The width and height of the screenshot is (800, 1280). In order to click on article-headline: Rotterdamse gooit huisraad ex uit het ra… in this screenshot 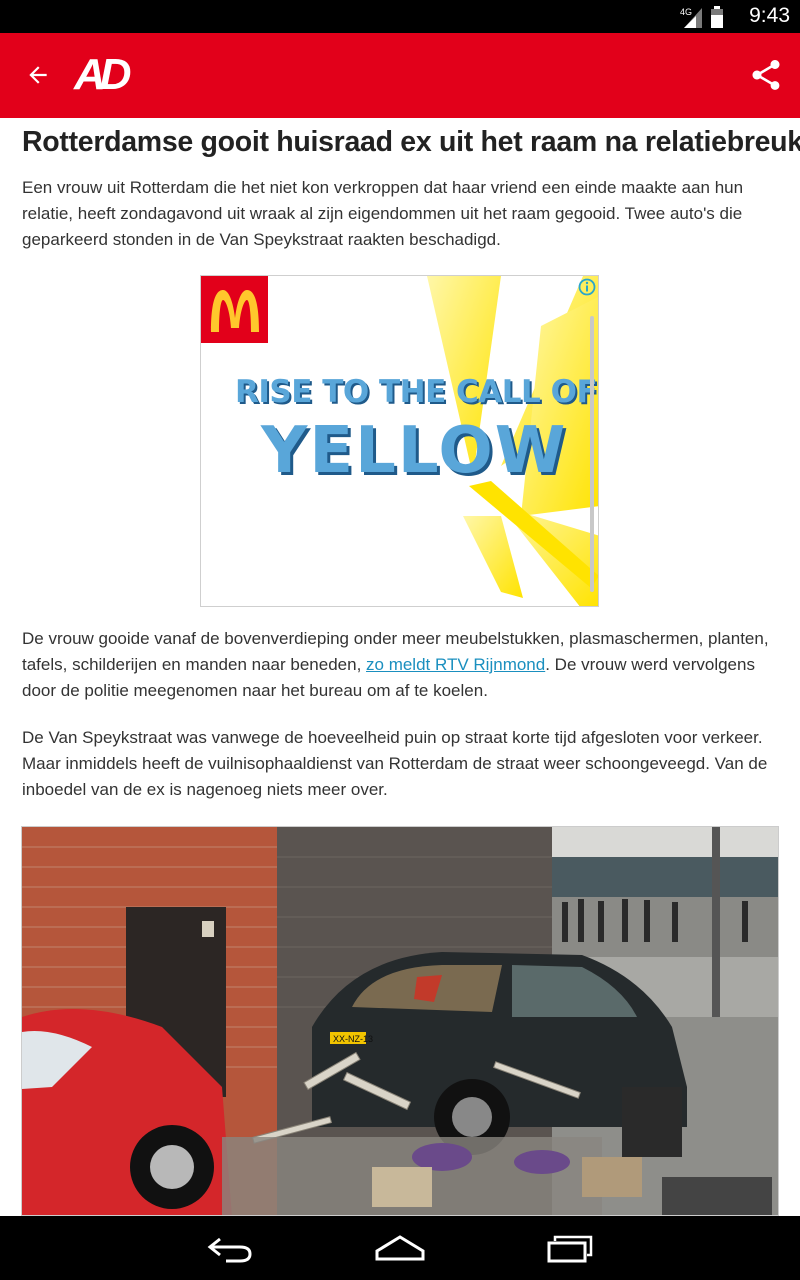, I will do `click(411, 142)`.